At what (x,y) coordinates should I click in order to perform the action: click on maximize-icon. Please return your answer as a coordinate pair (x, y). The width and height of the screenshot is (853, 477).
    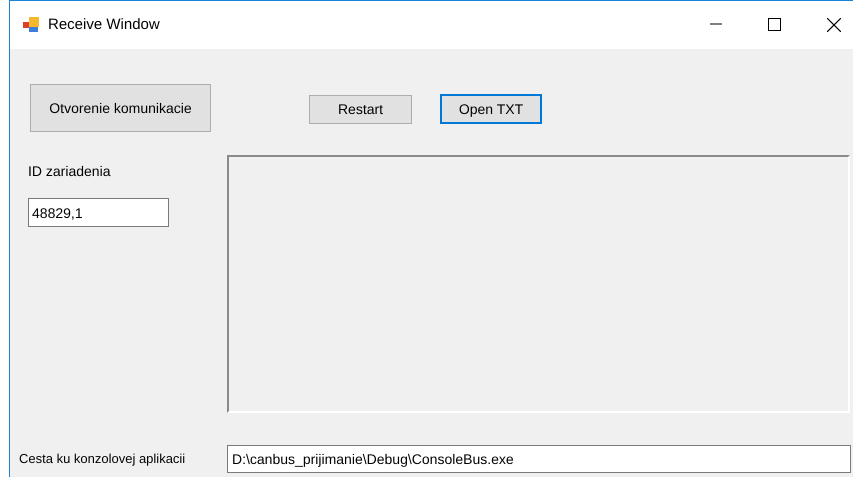
    Looking at the image, I should click on (774, 24).